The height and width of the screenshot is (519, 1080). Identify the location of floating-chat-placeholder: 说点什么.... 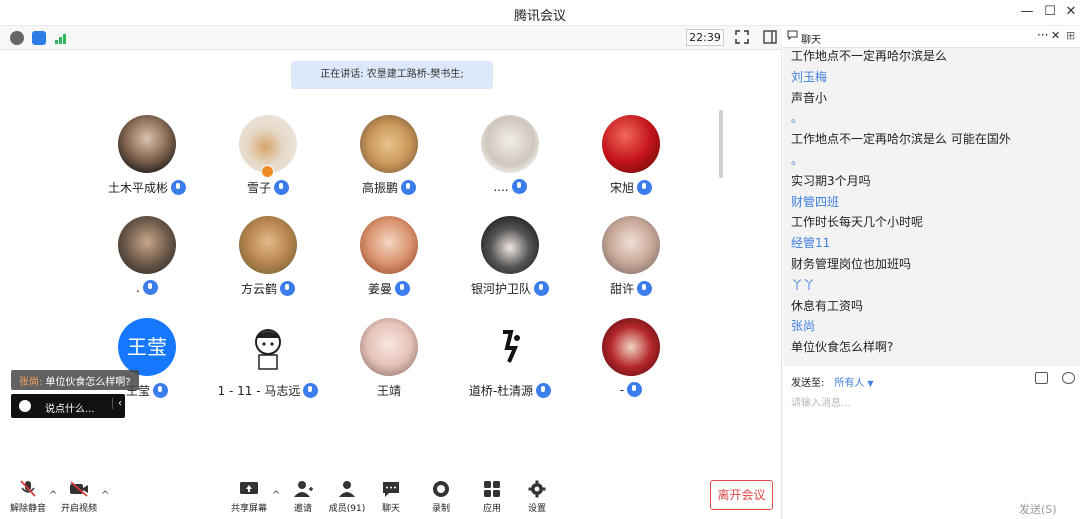
(70, 409).